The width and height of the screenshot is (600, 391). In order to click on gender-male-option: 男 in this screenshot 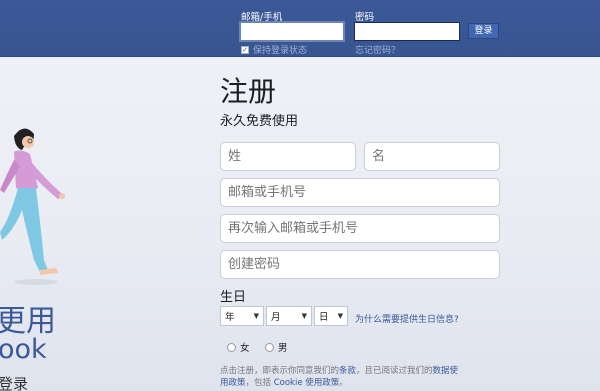, I will do `click(276, 347)`.